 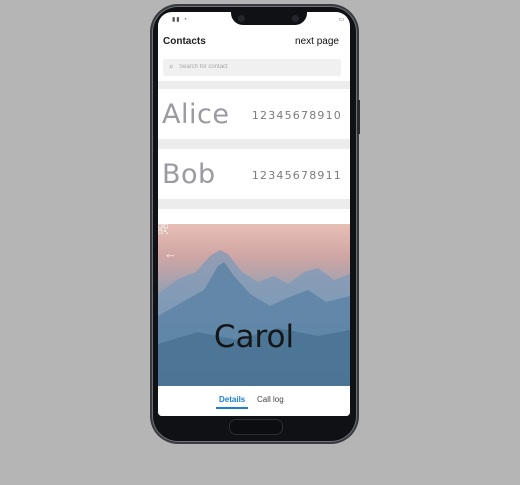 What do you see at coordinates (270, 399) in the screenshot?
I see `tab-call-log: Call log` at bounding box center [270, 399].